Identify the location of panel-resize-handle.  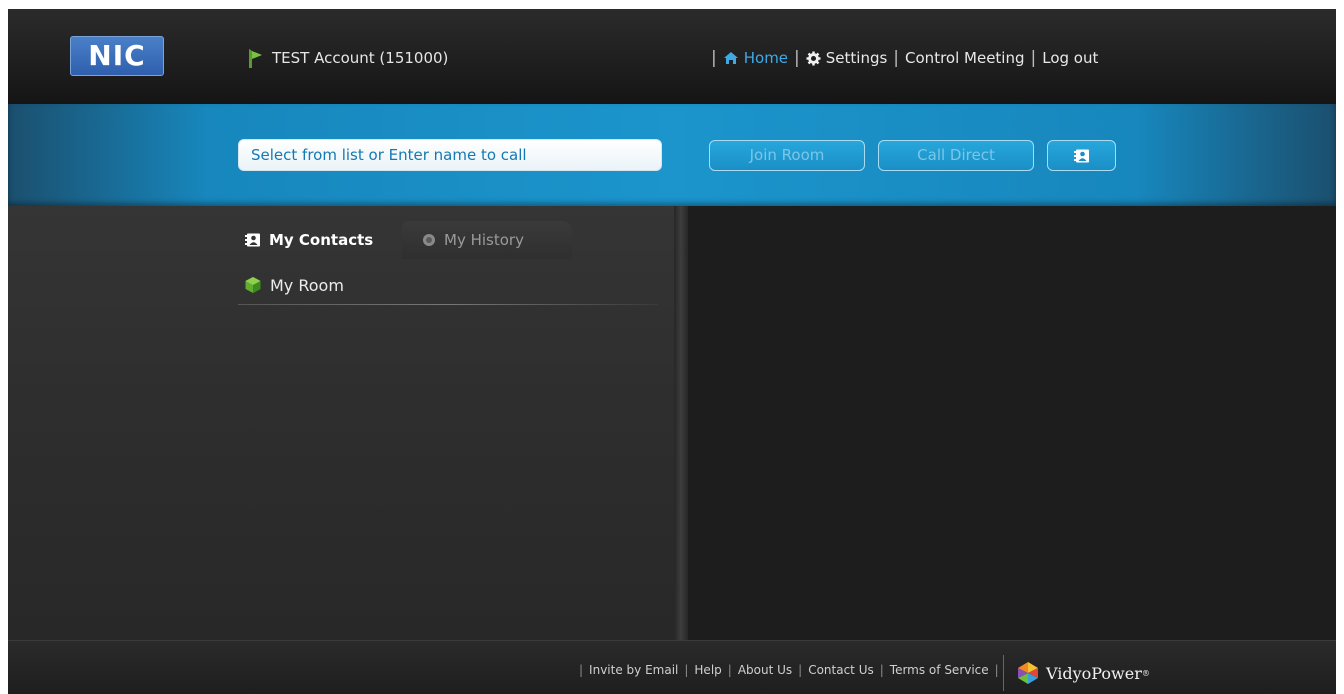
(681, 423).